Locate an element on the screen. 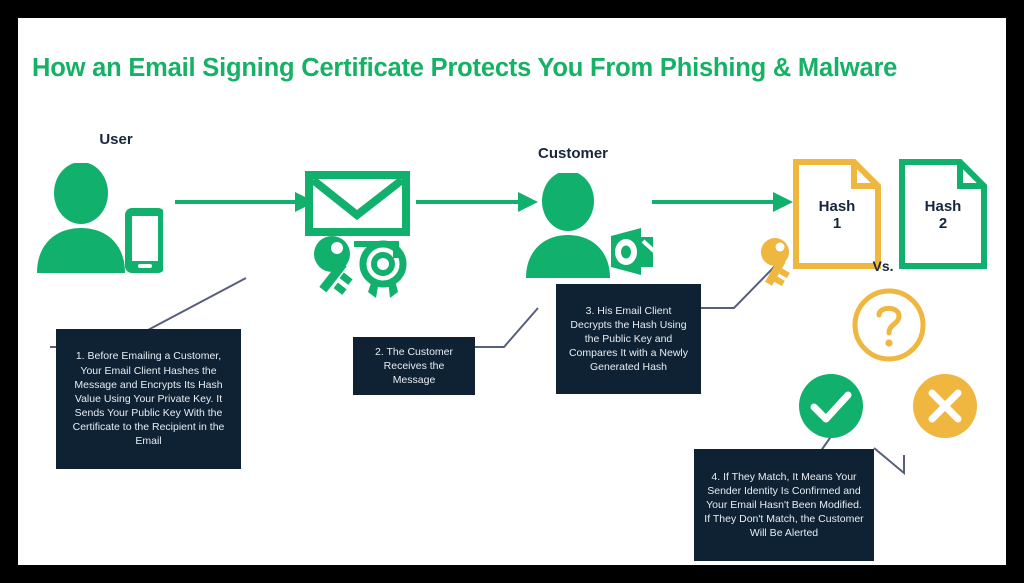  customer-with-mail-client-icon is located at coordinates (589, 225).